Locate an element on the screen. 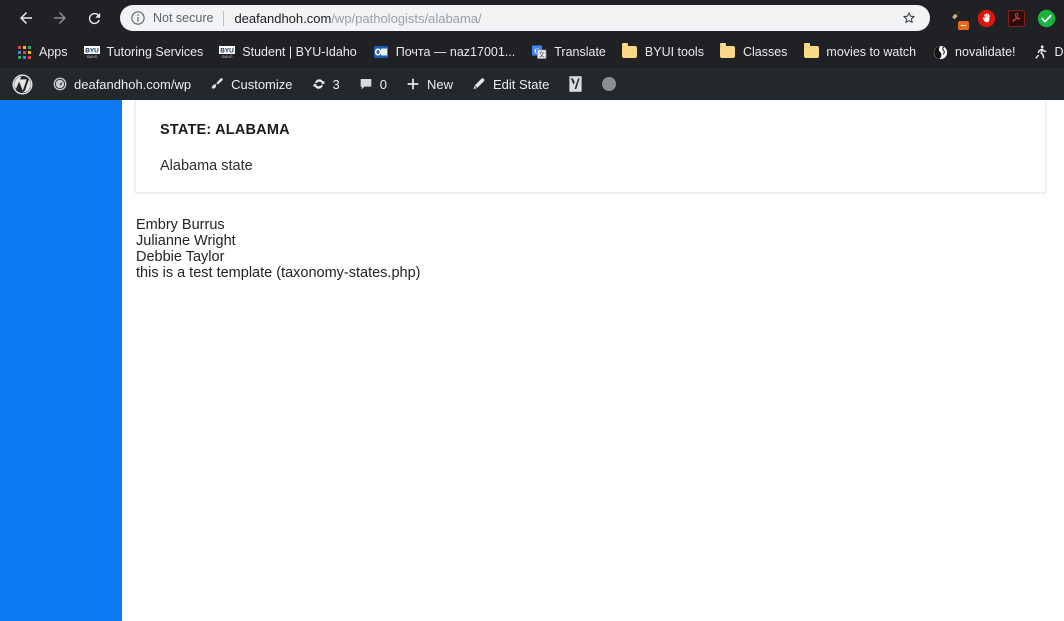  outlook-icon is located at coordinates (381, 52).